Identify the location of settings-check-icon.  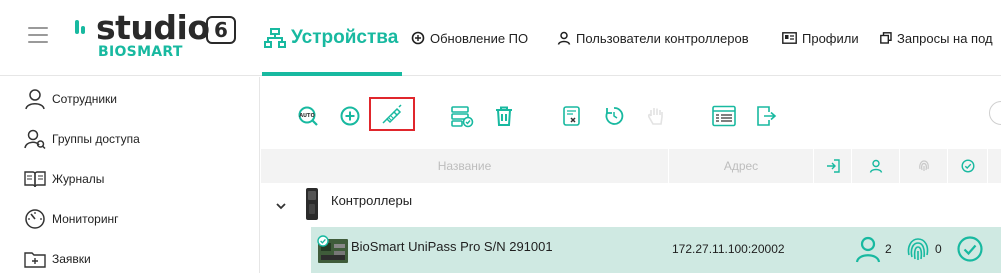
(462, 117).